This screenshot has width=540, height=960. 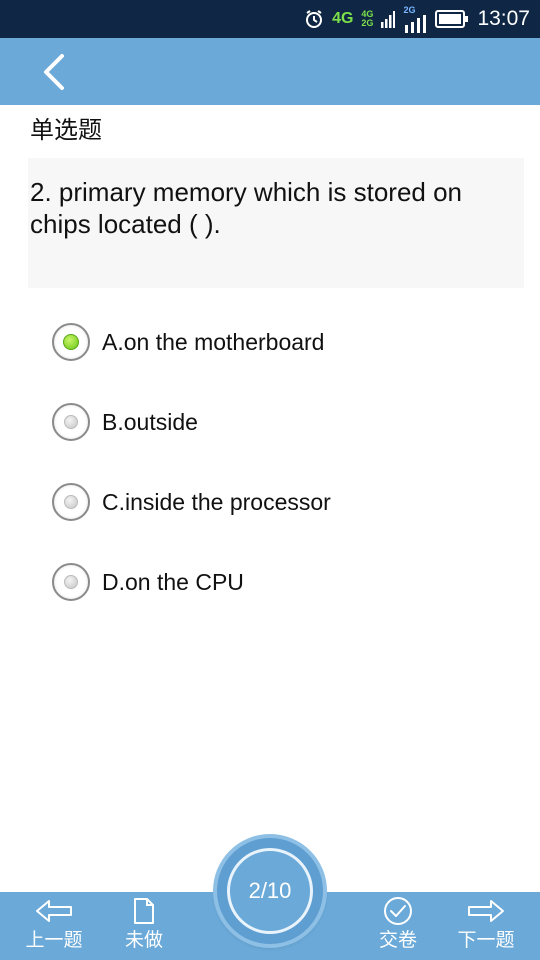 I want to click on network-bottom-label: 2G, so click(x=367, y=23).